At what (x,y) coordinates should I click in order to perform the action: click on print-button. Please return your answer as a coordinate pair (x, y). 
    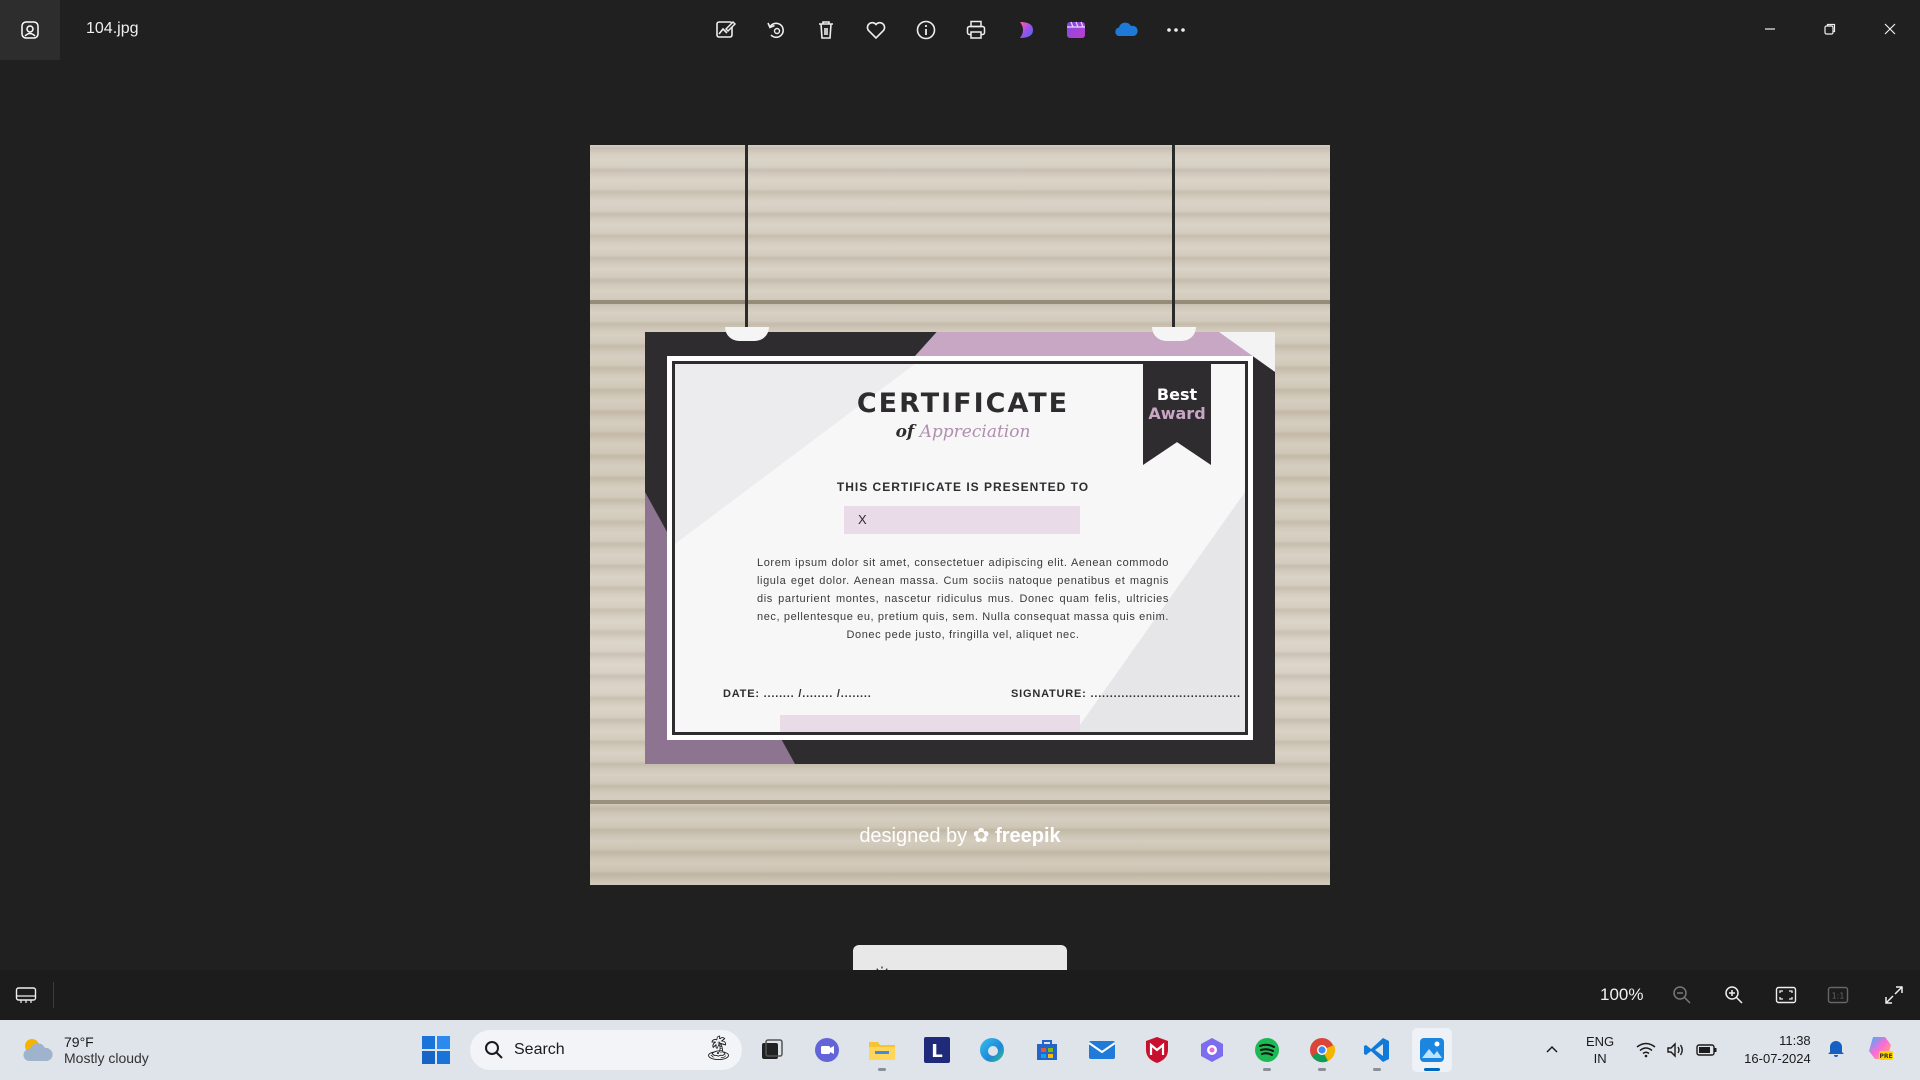
    Looking at the image, I should click on (976, 30).